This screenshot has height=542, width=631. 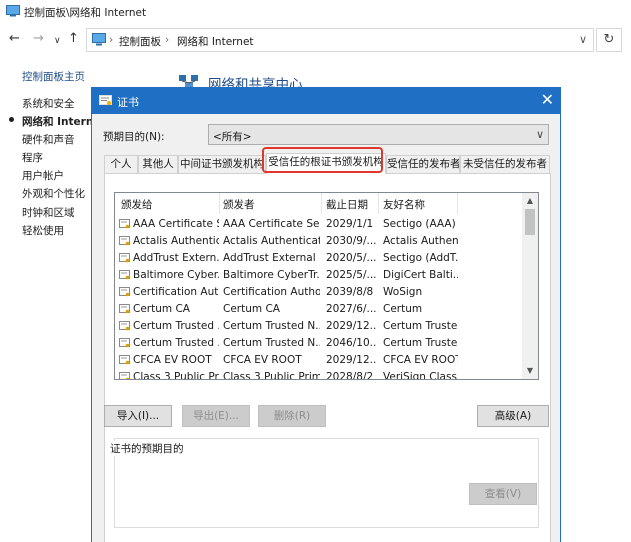 What do you see at coordinates (340, 40) in the screenshot?
I see `address-bar: › 控制面板 › 网络和 Internet ∨` at bounding box center [340, 40].